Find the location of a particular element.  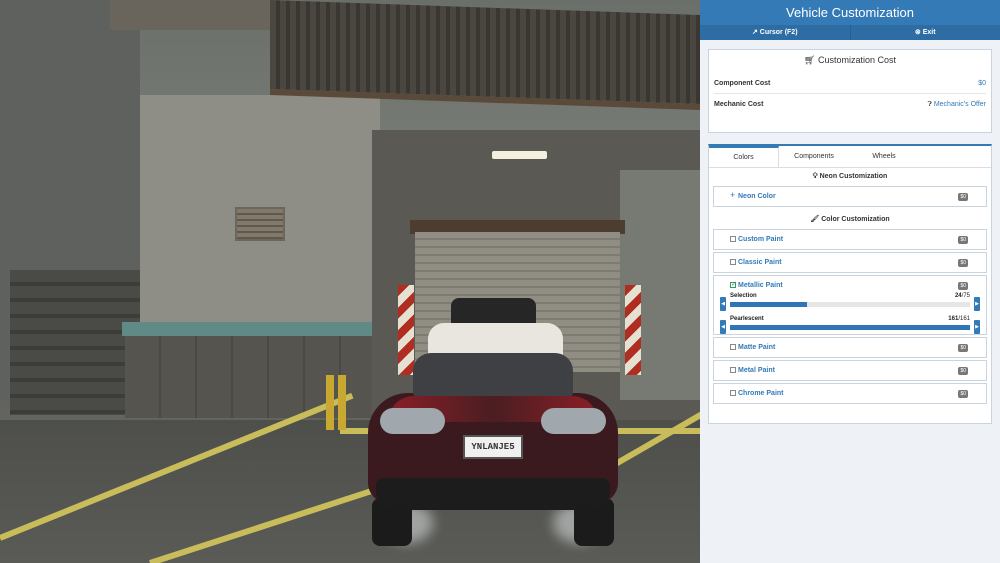

lightbulb-icon: 💡︎ is located at coordinates (815, 176).